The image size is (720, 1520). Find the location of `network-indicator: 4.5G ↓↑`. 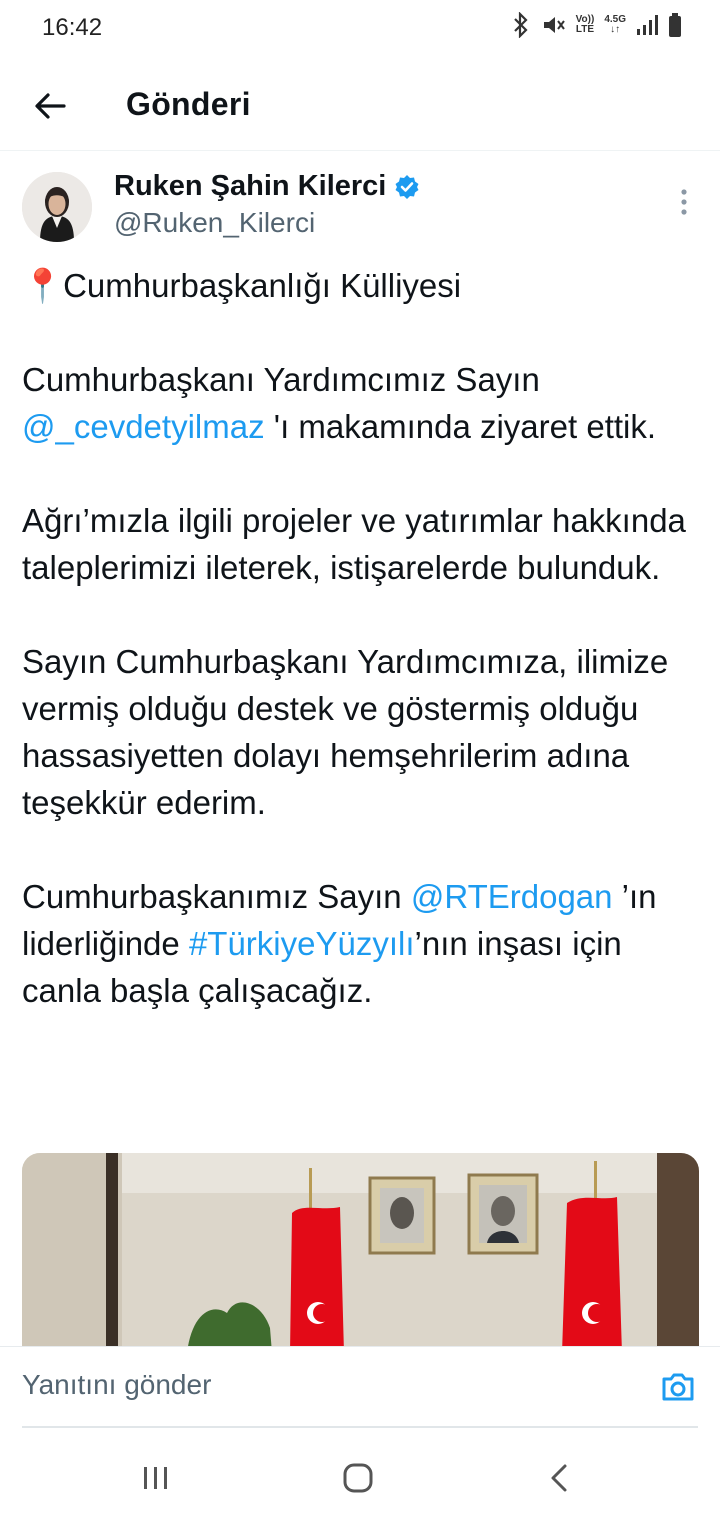

network-indicator: 4.5G ↓↑ is located at coordinates (615, 24).